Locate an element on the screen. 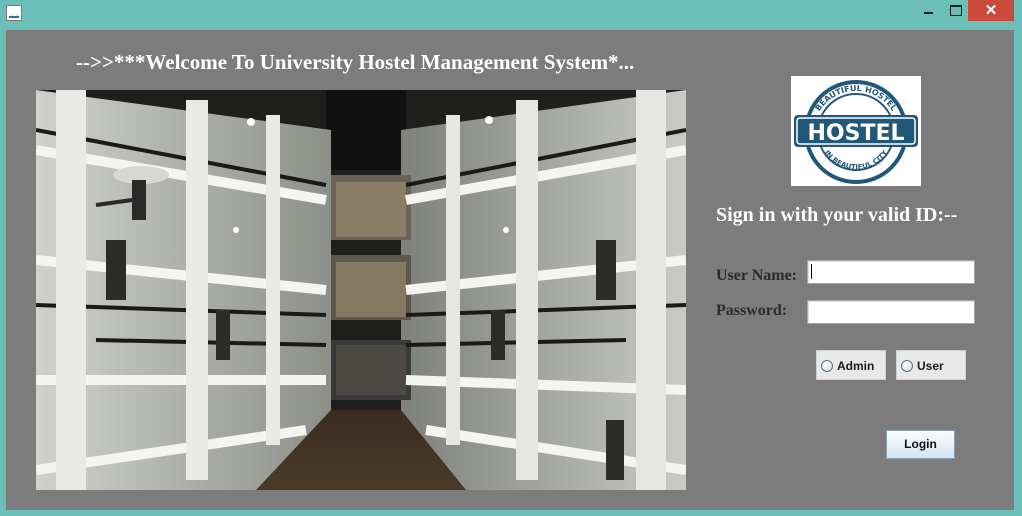  username-label: User Name: is located at coordinates (757, 275).